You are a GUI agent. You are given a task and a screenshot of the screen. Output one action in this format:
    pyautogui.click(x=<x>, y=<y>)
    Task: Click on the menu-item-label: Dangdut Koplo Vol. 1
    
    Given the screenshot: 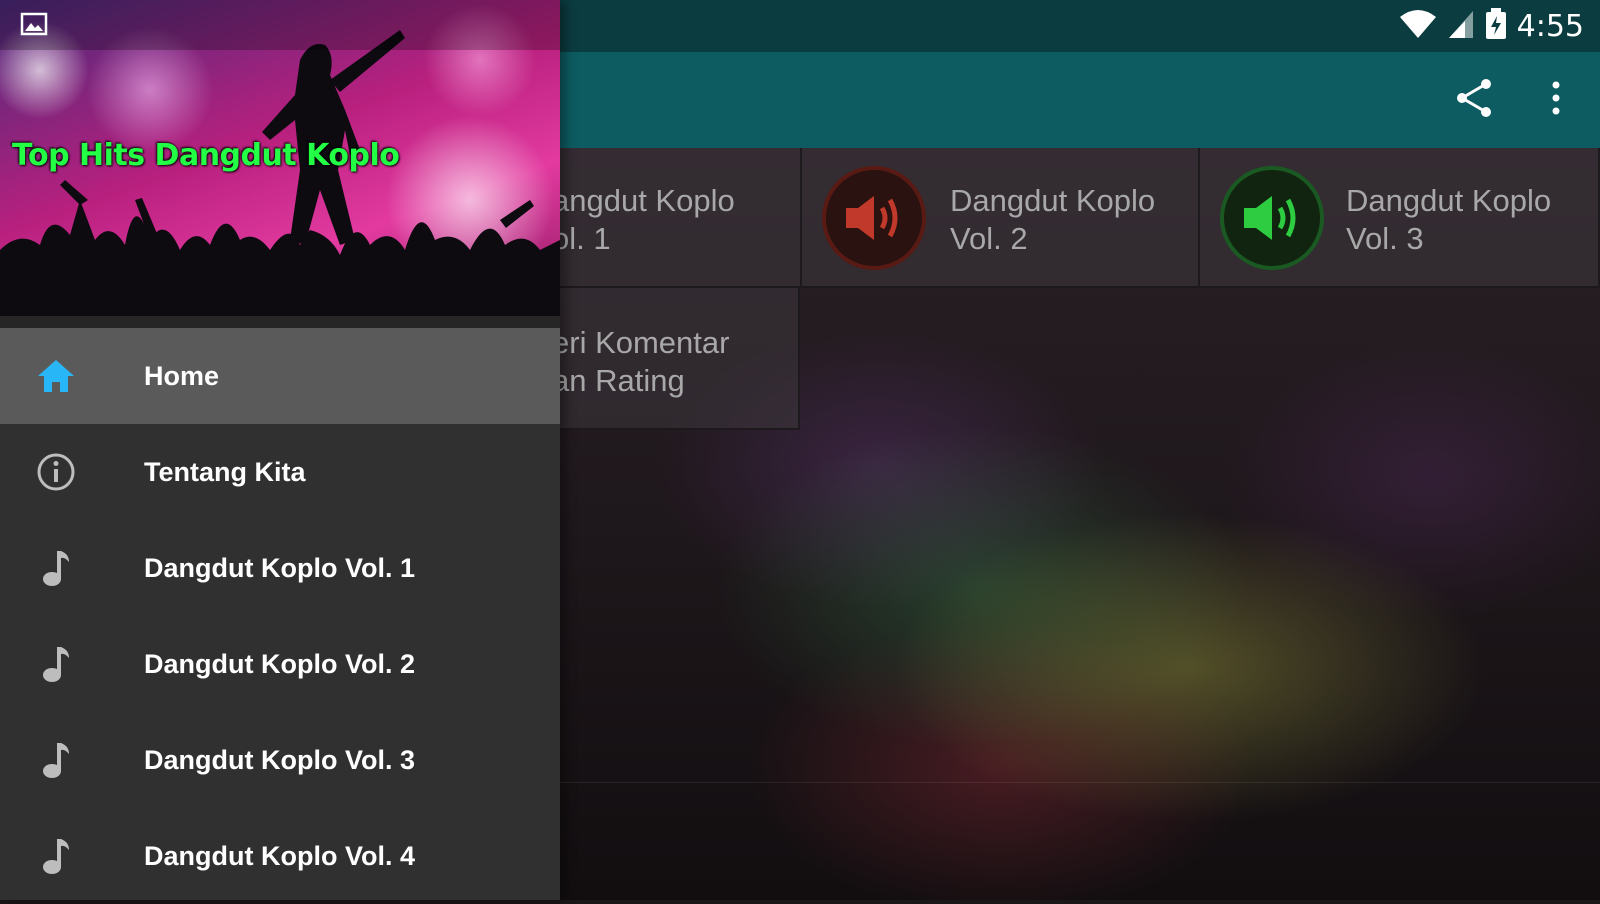 What is the action you would take?
    pyautogui.click(x=279, y=567)
    